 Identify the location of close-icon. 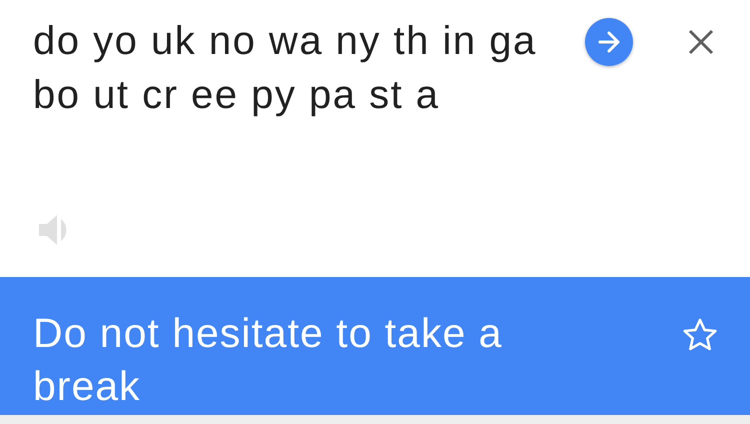
(701, 42).